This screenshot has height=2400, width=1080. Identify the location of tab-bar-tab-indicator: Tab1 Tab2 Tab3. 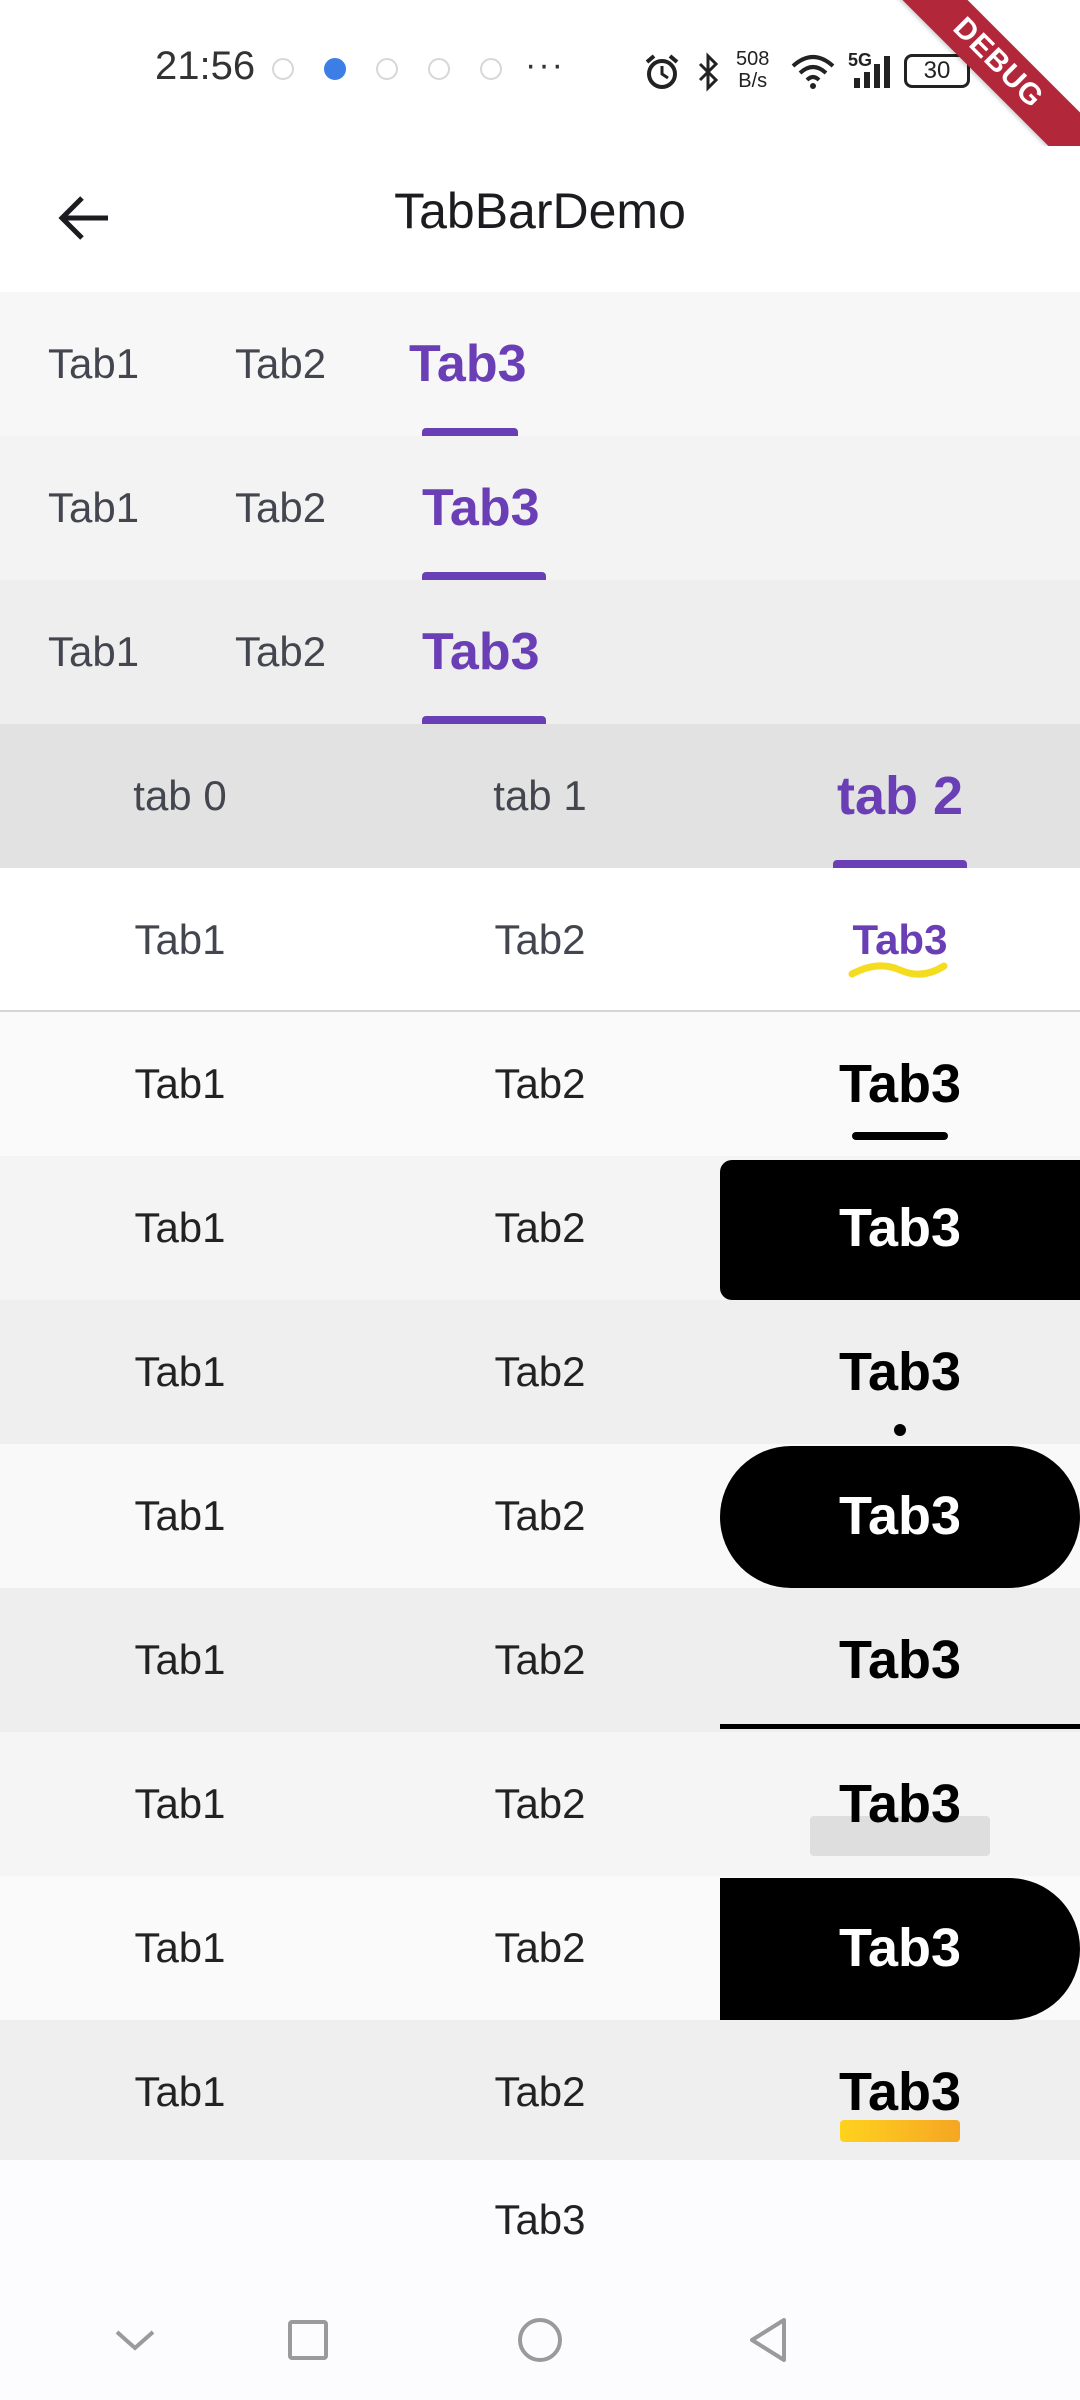
(540, 508).